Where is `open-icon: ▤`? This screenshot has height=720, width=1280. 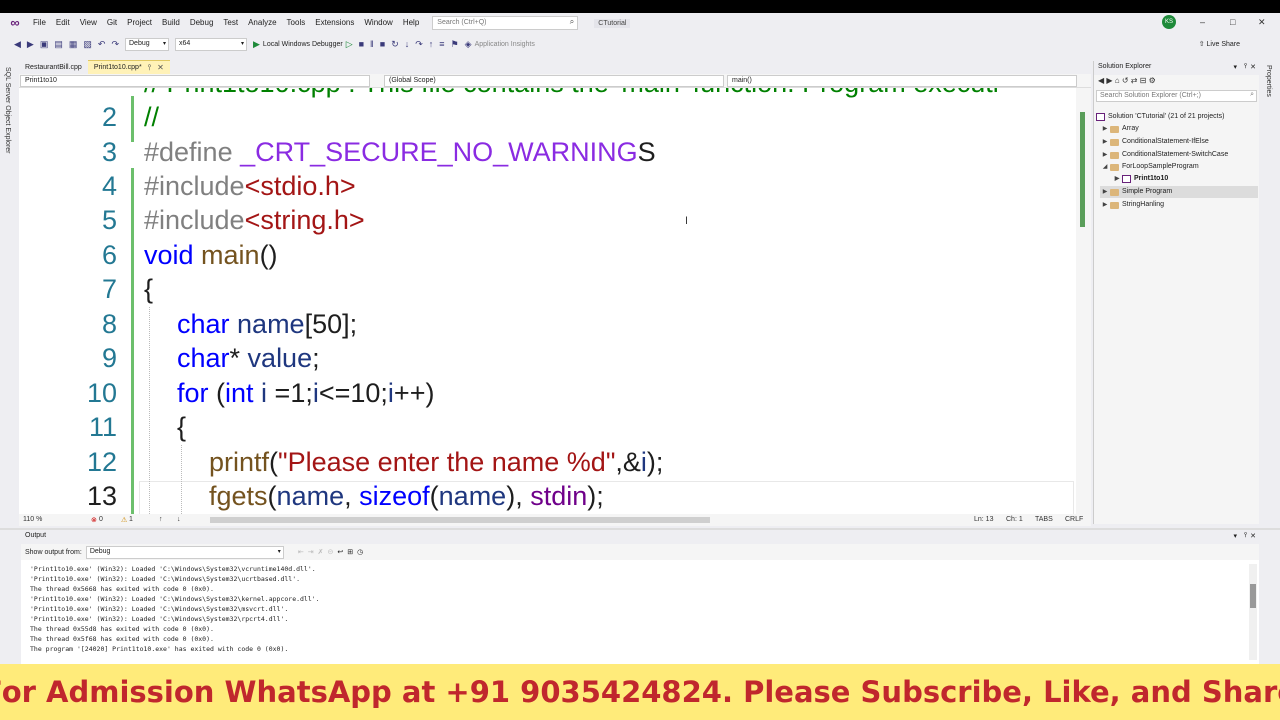
open-icon: ▤ is located at coordinates (58, 44).